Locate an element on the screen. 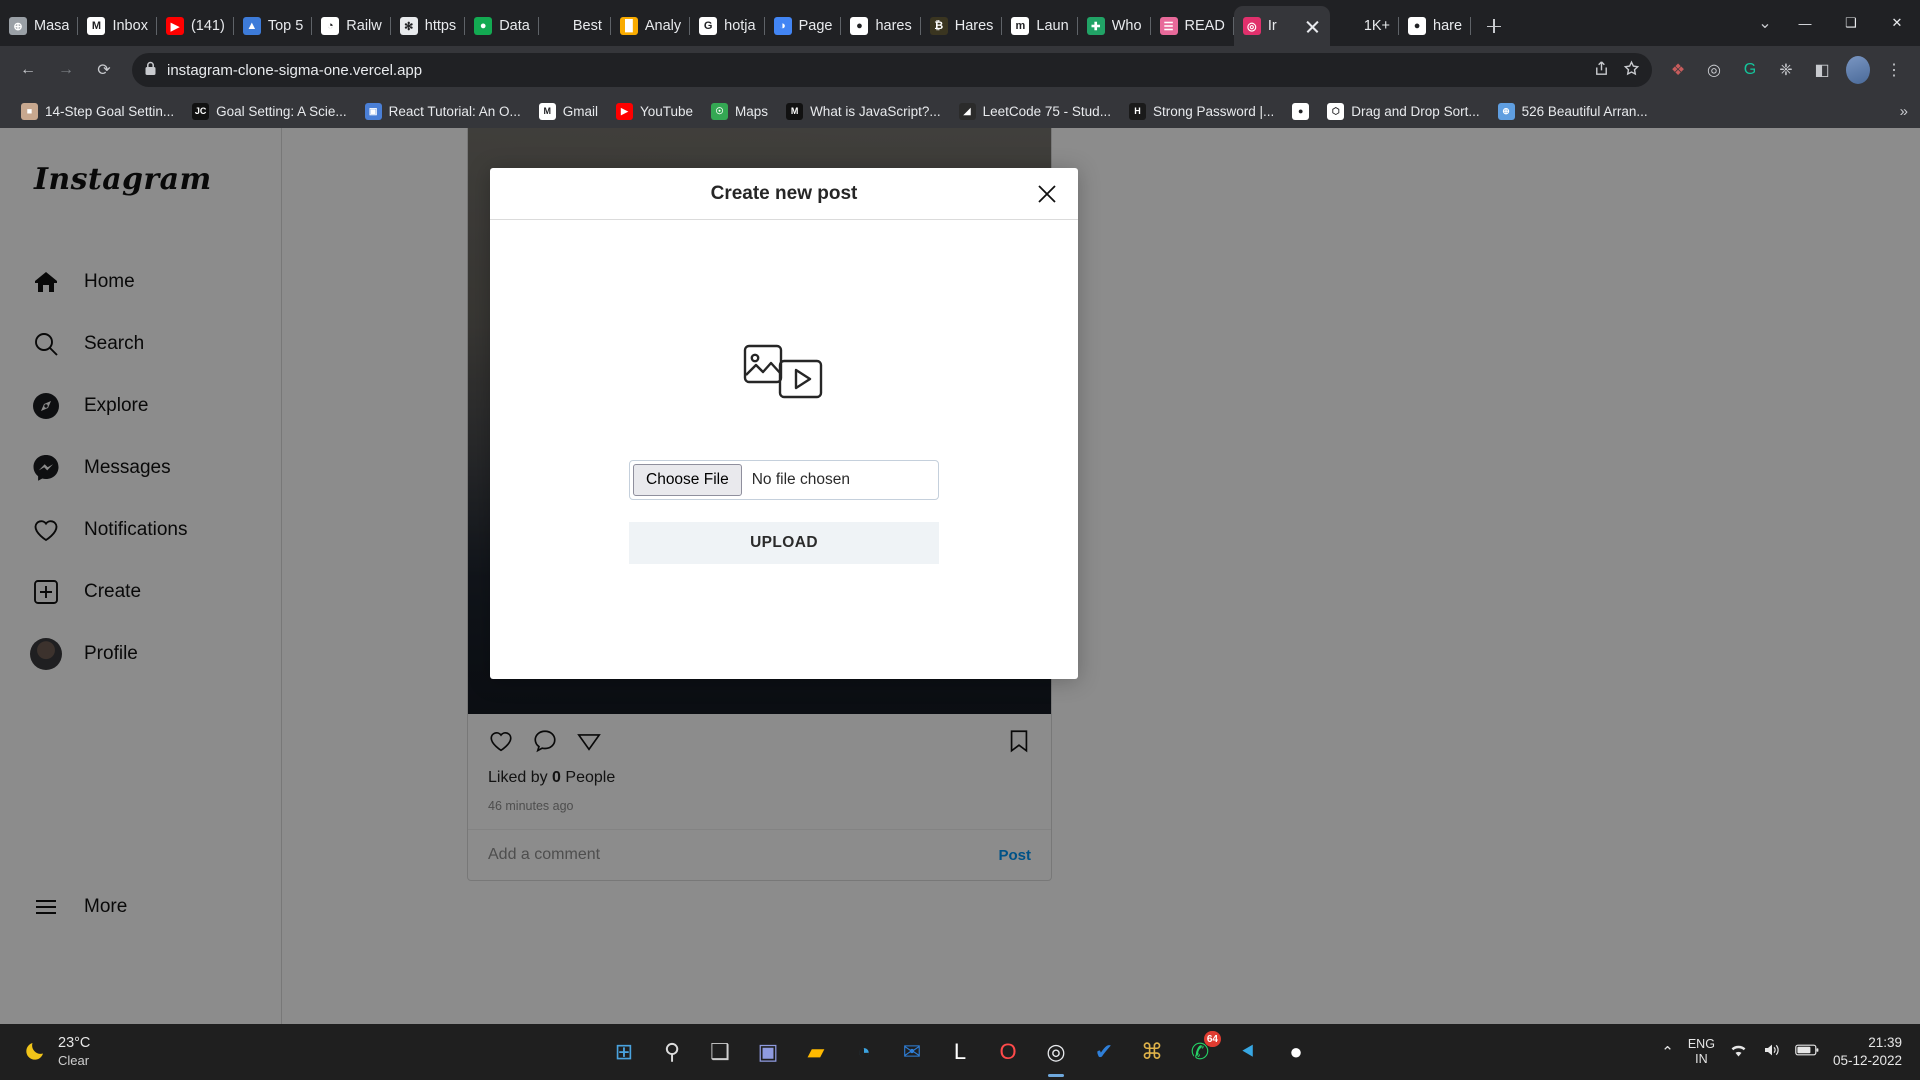 The height and width of the screenshot is (1080, 1920). modal-title: Create new post is located at coordinates (784, 193).